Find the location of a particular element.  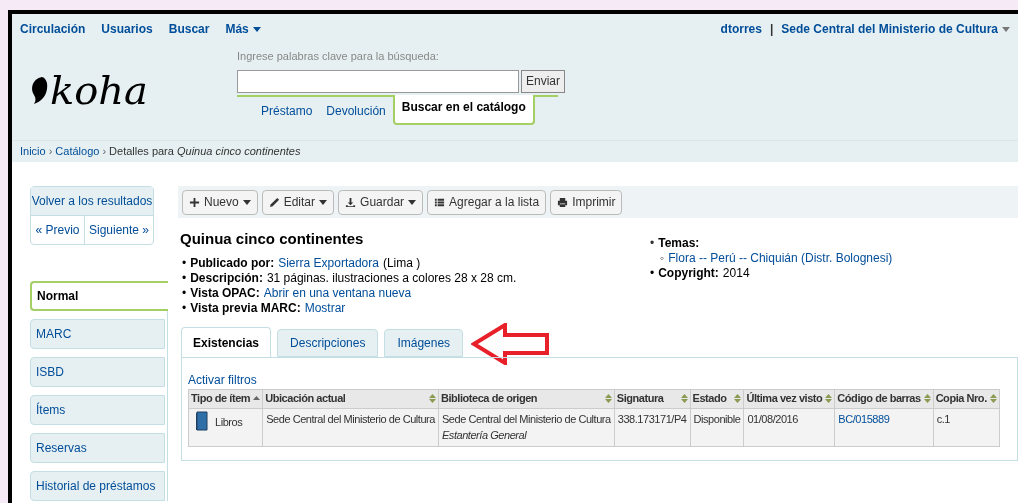

detail-label: Vista OPAC: is located at coordinates (225, 293).